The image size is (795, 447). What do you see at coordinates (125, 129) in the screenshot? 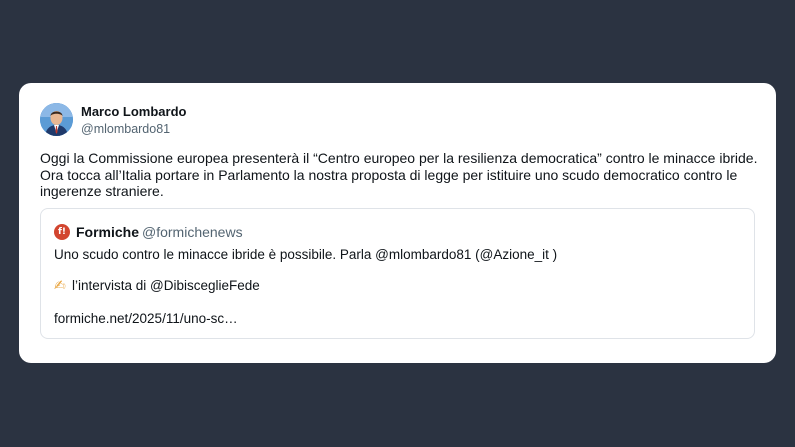
I see `author-handle: @mlombardo81` at bounding box center [125, 129].